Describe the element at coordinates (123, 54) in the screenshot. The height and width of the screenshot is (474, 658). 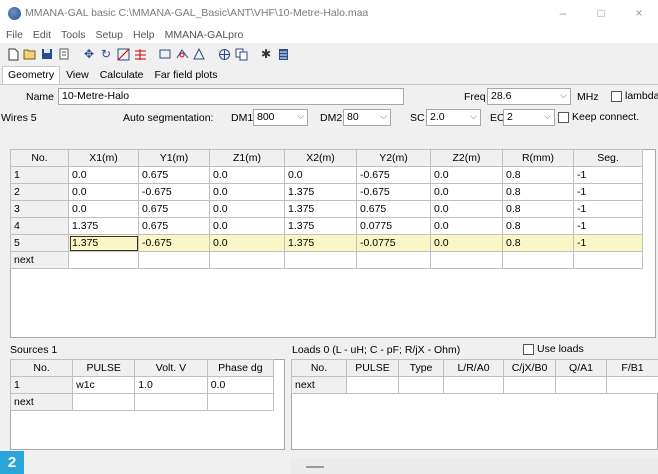
I see `wire-edit-icon` at that location.